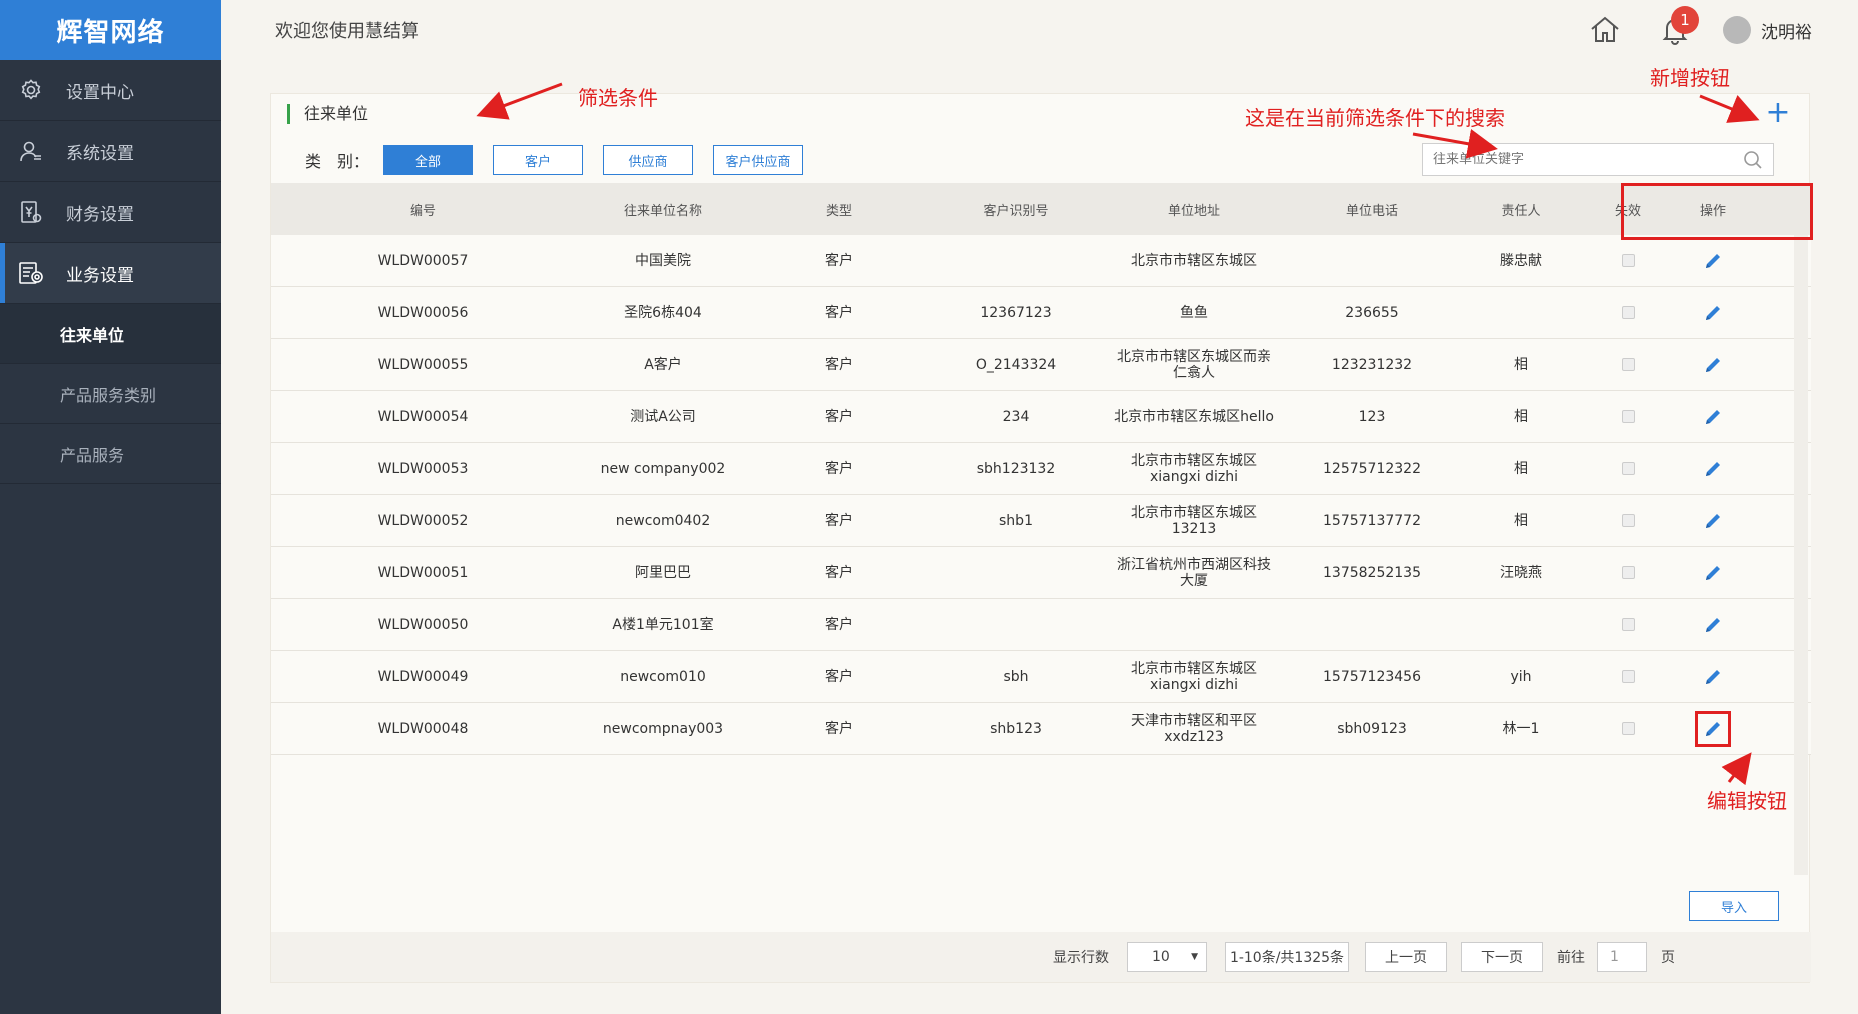 The width and height of the screenshot is (1858, 1014). What do you see at coordinates (1041, 957) in the screenshot?
I see `pagination-bar: 显示行数 10 ▼ 1-10条/共1325条 上一页 下一页 前往 1 页` at bounding box center [1041, 957].